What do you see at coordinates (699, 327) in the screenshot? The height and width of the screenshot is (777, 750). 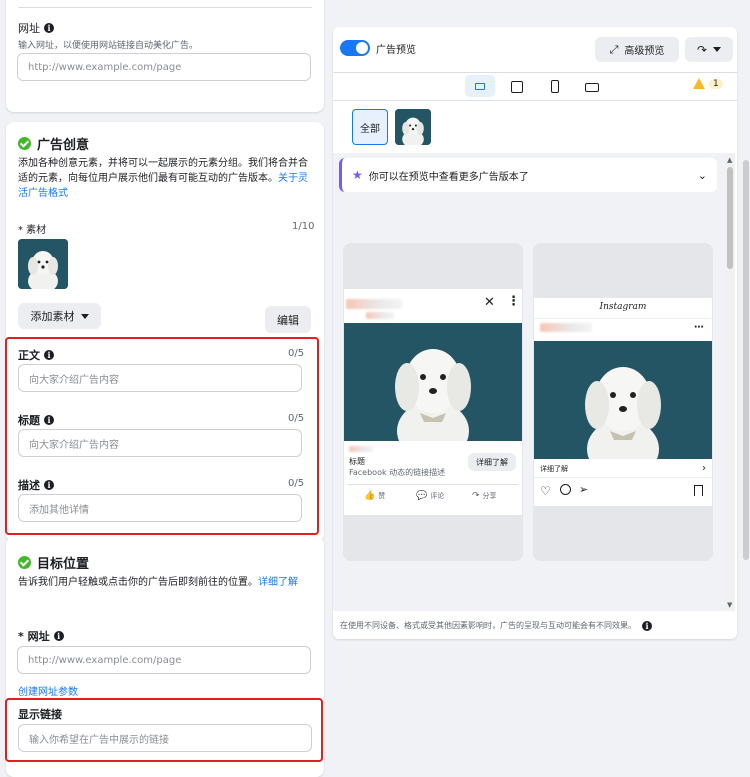 I see `more-options-icon: ⋯` at bounding box center [699, 327].